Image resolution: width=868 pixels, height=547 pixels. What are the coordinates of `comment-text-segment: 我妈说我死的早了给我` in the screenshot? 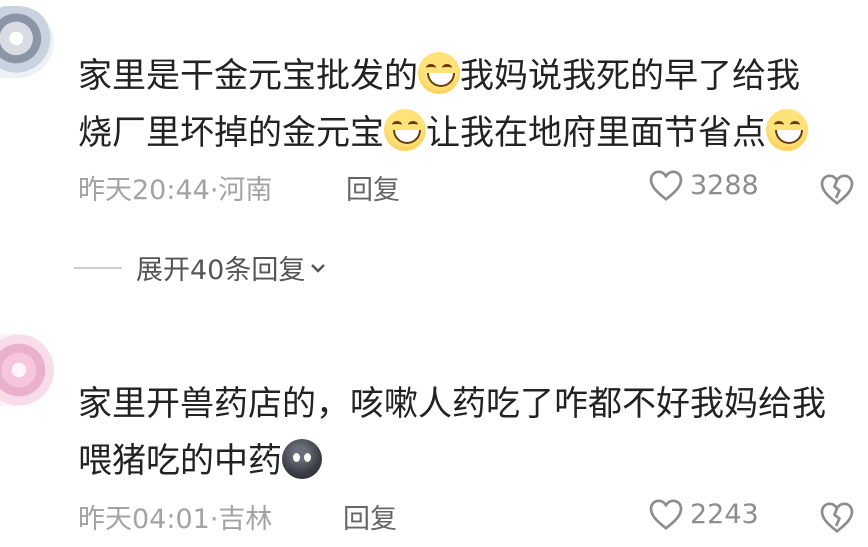 It's located at (630, 76).